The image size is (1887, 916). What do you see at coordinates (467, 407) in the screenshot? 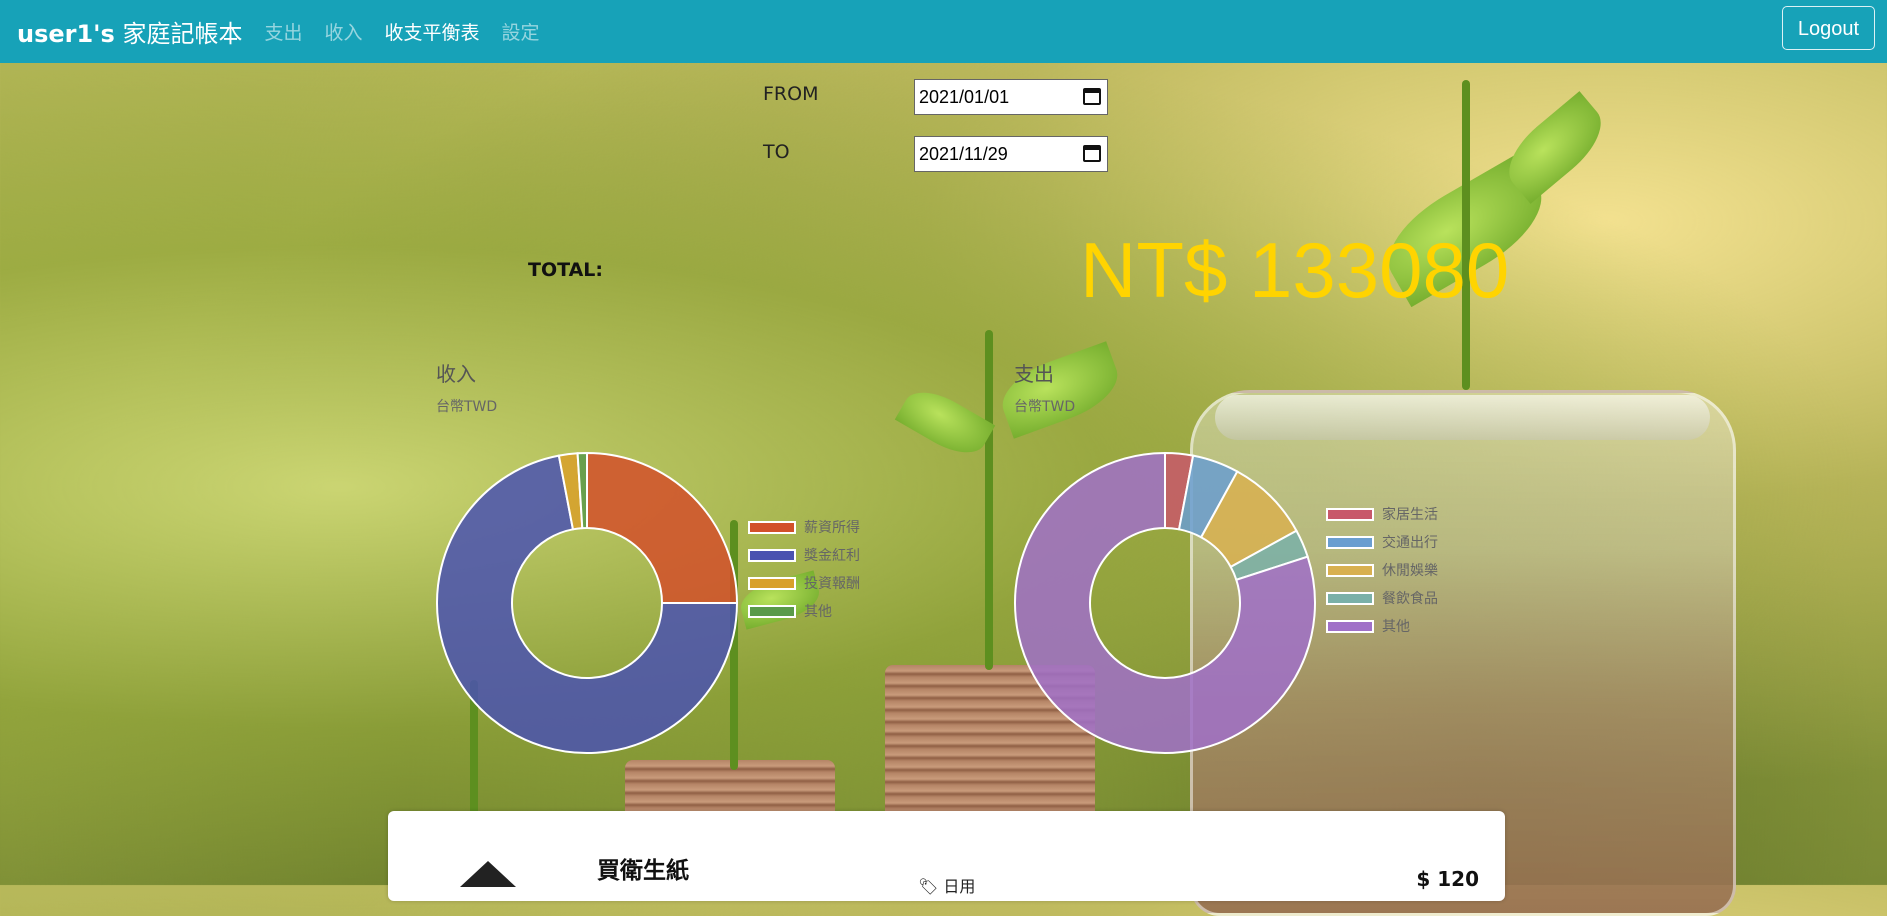
I see `income-chart-subtitle: 台幣TWD` at bounding box center [467, 407].